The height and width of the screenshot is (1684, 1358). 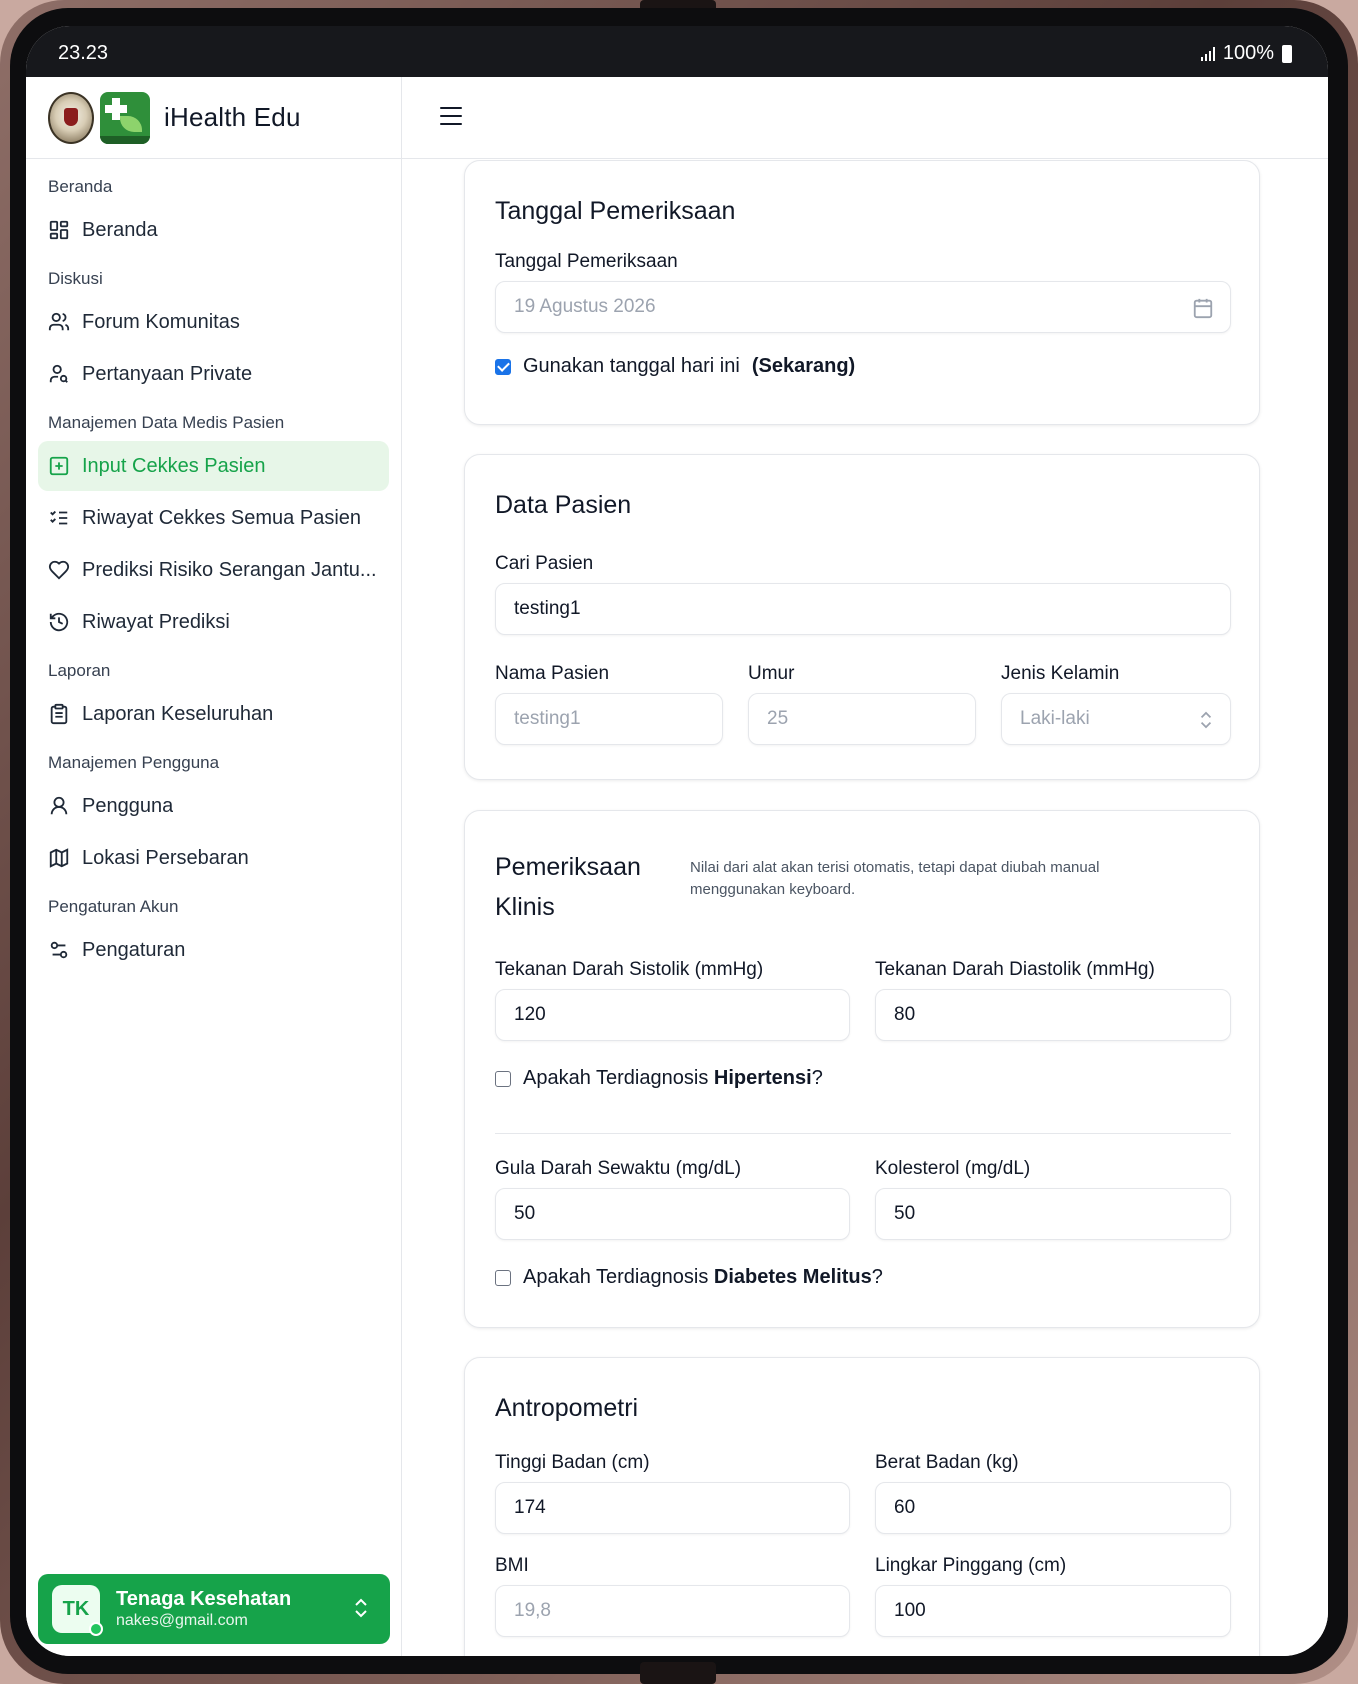 I want to click on jenis-kelamin-value: Laki-laki, so click(x=1055, y=718).